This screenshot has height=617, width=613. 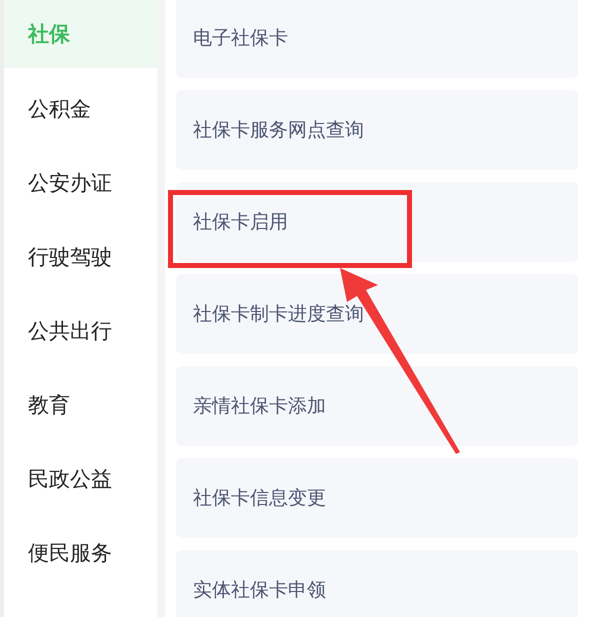 What do you see at coordinates (80, 331) in the screenshot?
I see `category-tab: 公共出行` at bounding box center [80, 331].